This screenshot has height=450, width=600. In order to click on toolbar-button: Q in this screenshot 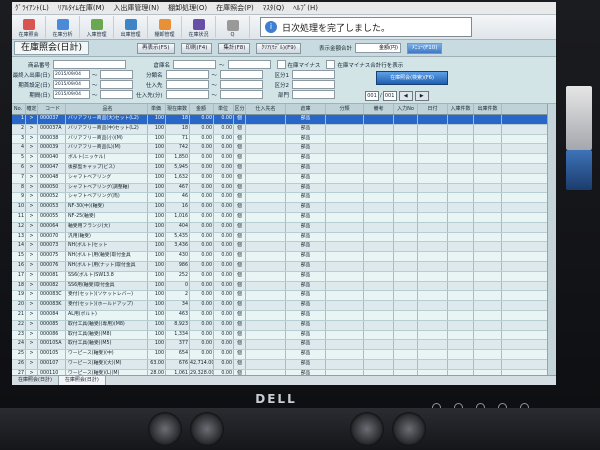, I will do `click(233, 27)`.